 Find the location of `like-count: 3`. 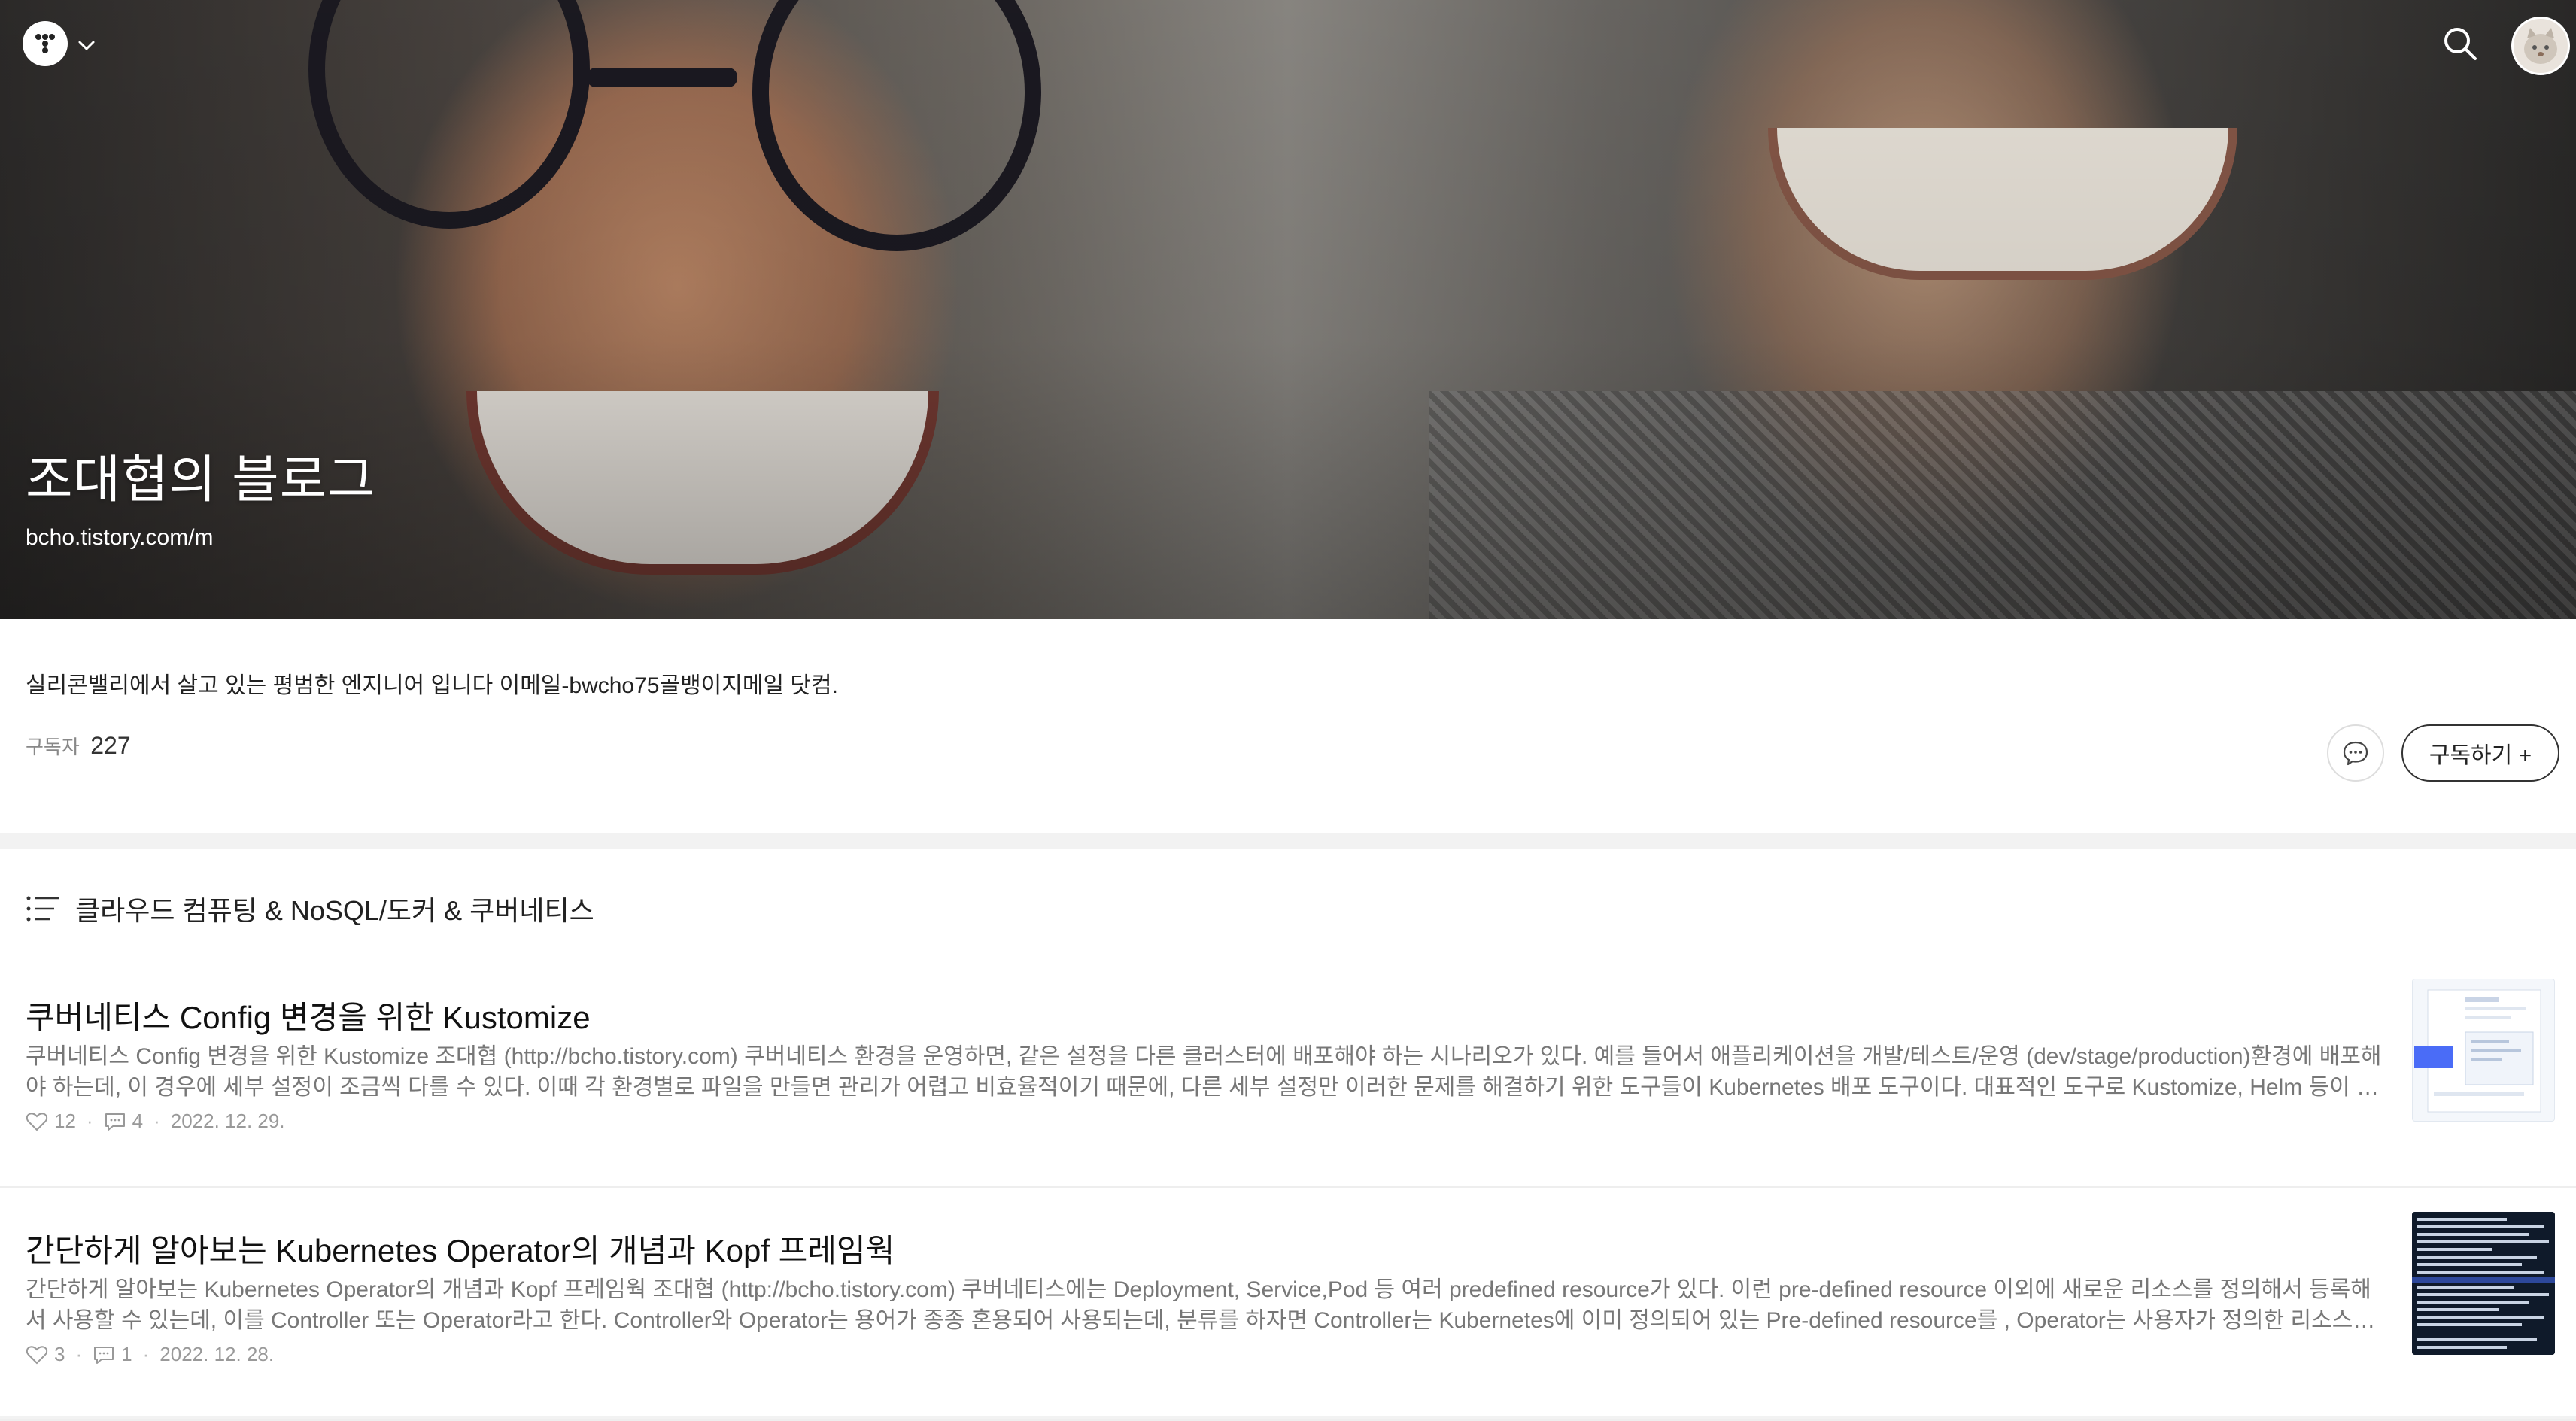

like-count: 3 is located at coordinates (45, 1354).